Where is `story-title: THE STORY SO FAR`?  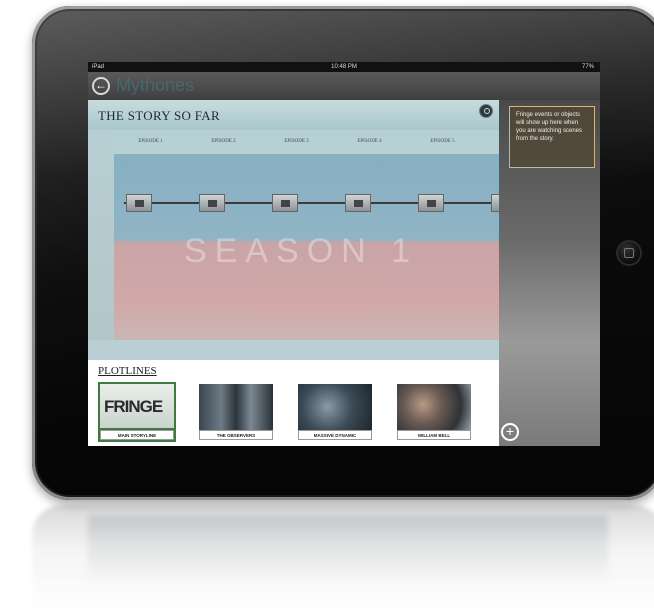 story-title: THE STORY SO FAR is located at coordinates (159, 115).